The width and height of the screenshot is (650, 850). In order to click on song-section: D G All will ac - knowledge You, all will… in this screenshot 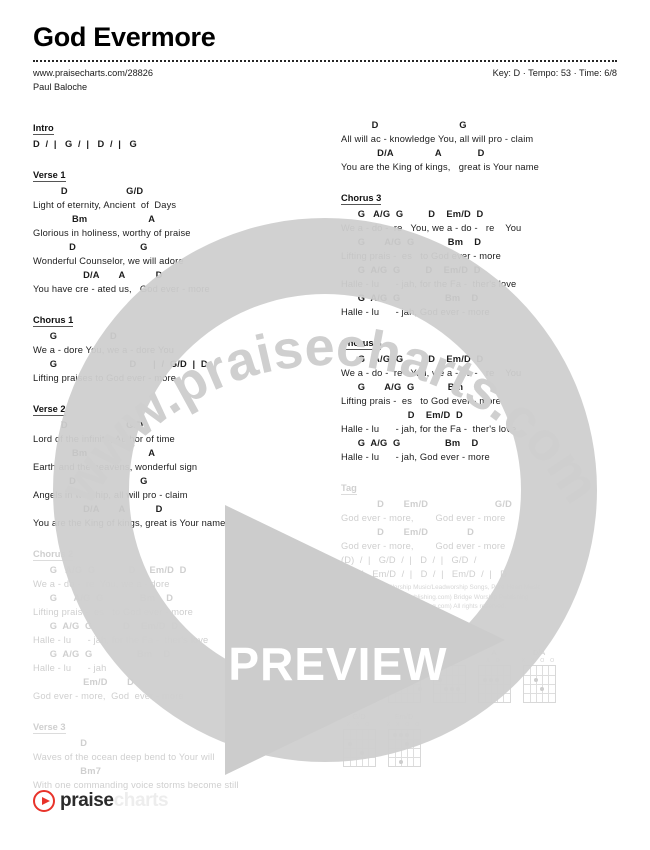, I will do `click(486, 146)`.